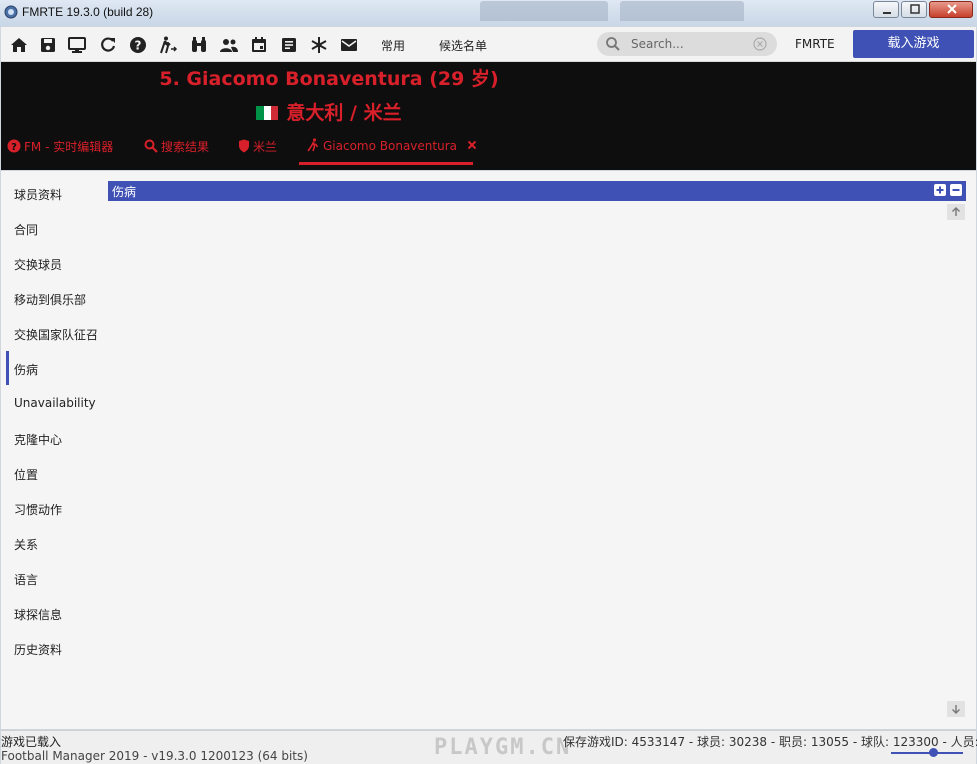 The width and height of the screenshot is (977, 764). I want to click on help-circle-icon: ?, so click(14, 146).